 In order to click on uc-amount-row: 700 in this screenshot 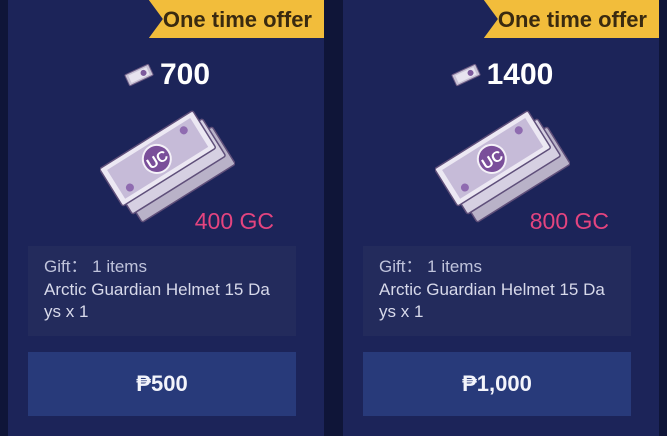, I will do `click(166, 75)`.